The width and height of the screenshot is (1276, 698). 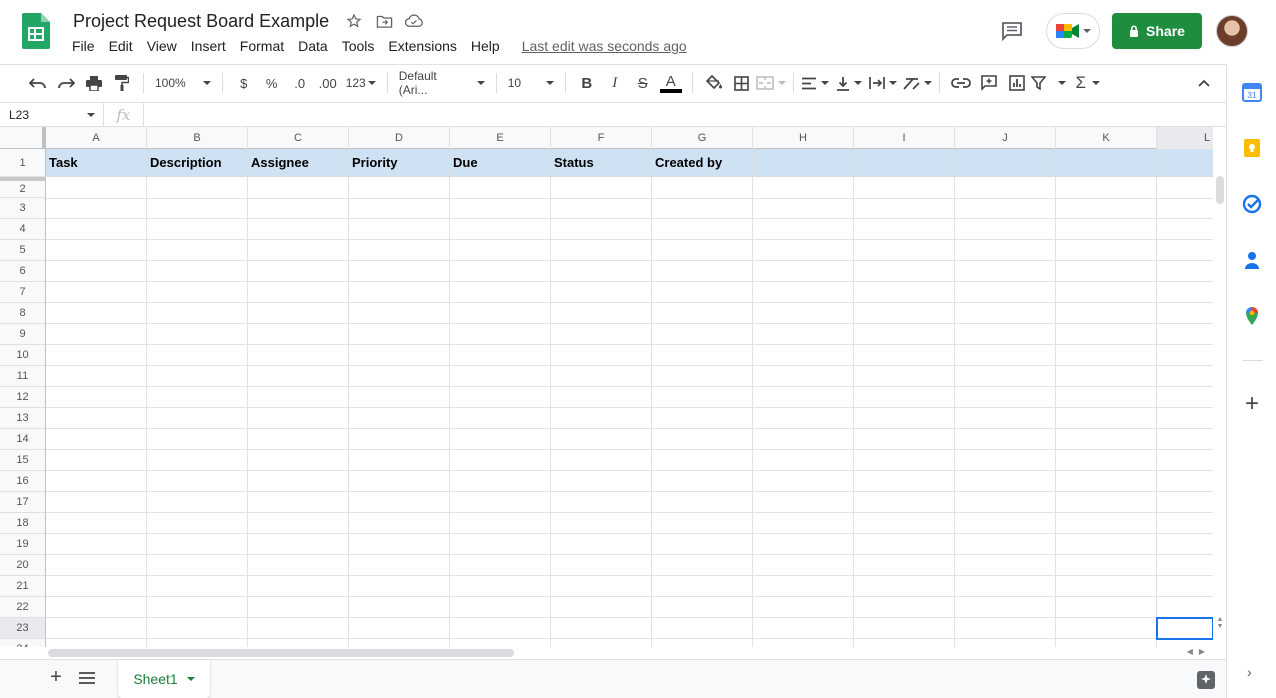 I want to click on horizontal-scrollbar: ◀▶, so click(x=629, y=653).